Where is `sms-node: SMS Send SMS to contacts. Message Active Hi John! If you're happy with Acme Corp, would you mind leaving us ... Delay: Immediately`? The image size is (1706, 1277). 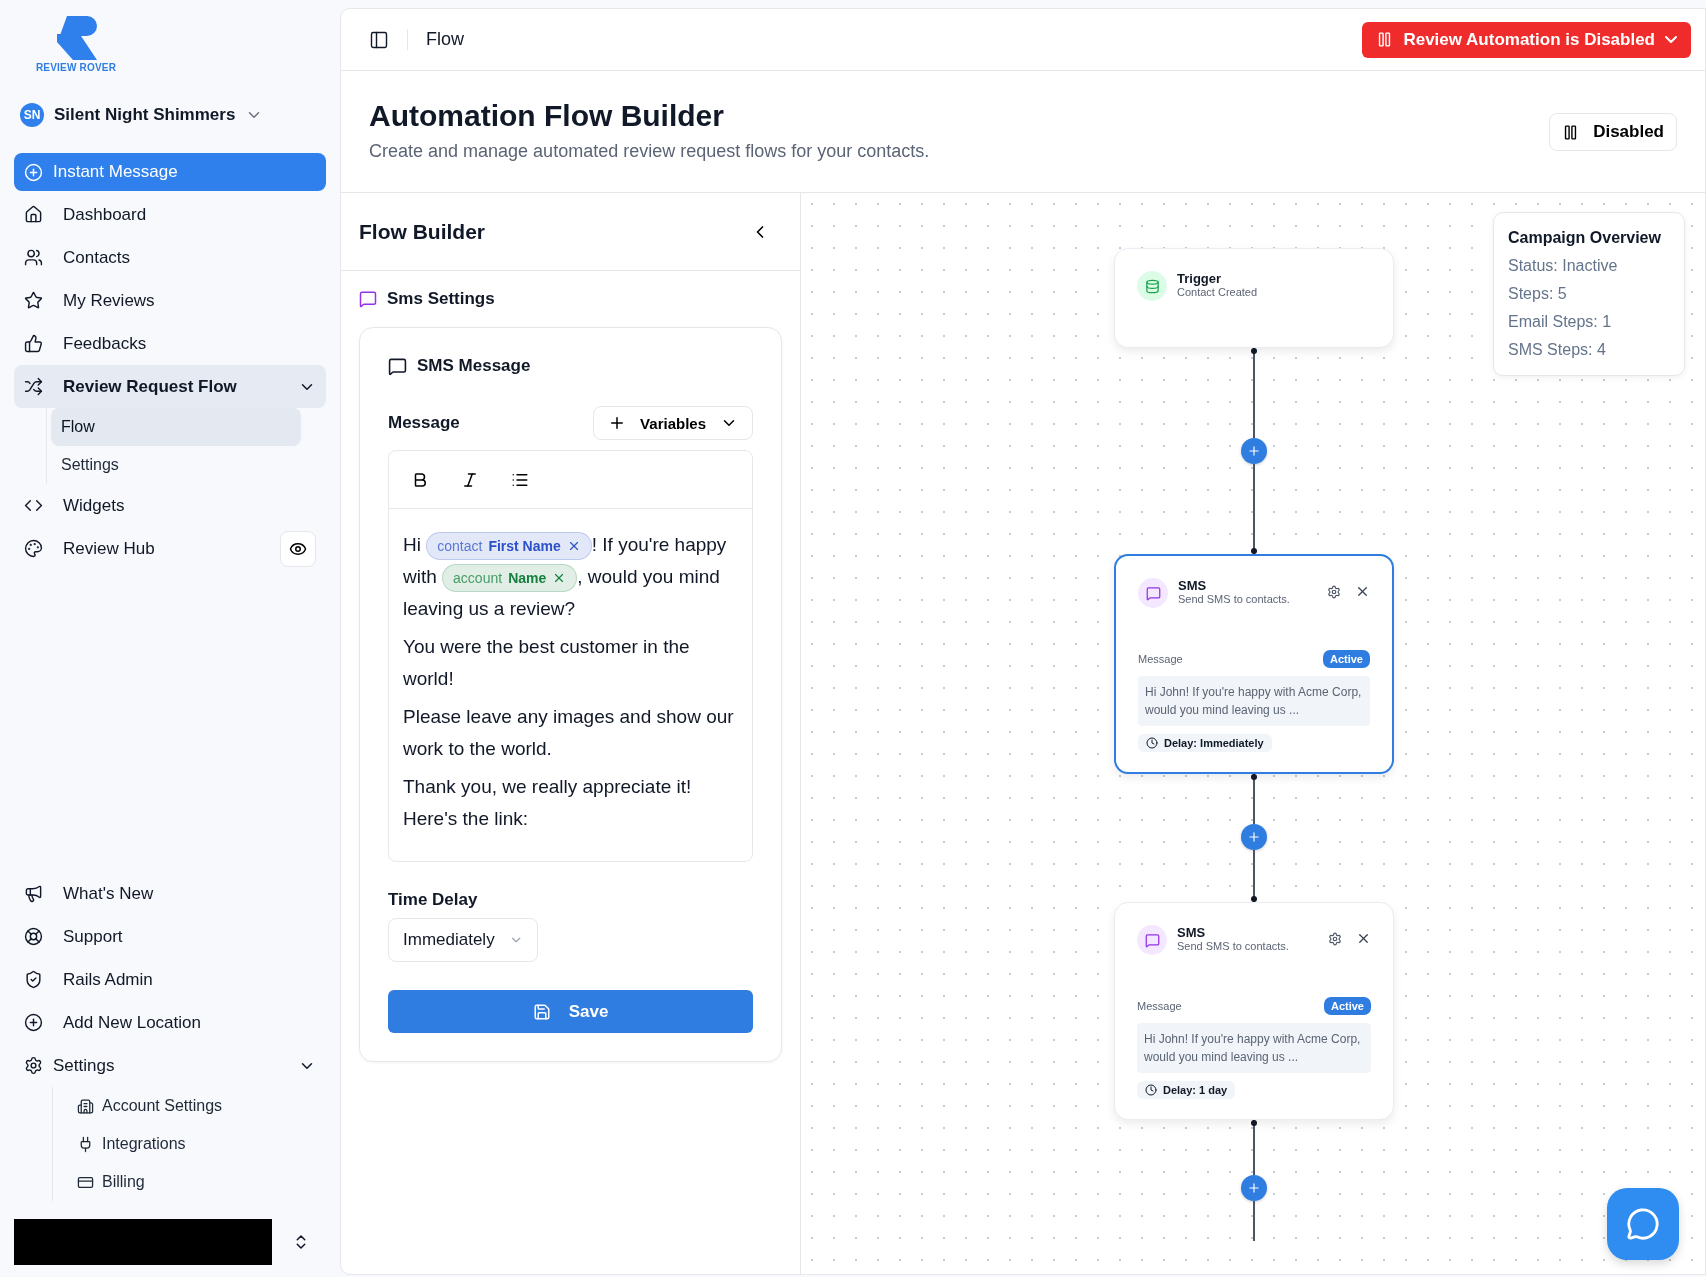 sms-node: SMS Send SMS to contacts. Message Active Hi John! If you're happy with Acme Corp, would you mind leaving us ... Delay: Immediately is located at coordinates (1254, 664).